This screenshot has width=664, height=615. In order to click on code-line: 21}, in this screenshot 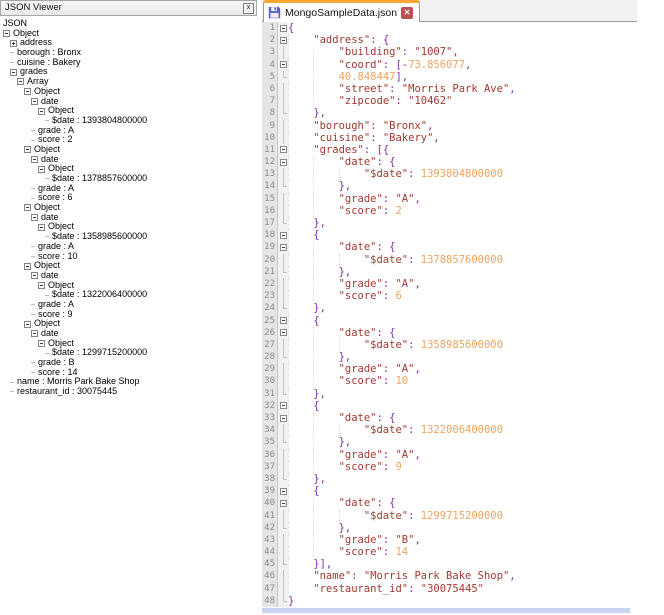, I will do `click(449, 271)`.